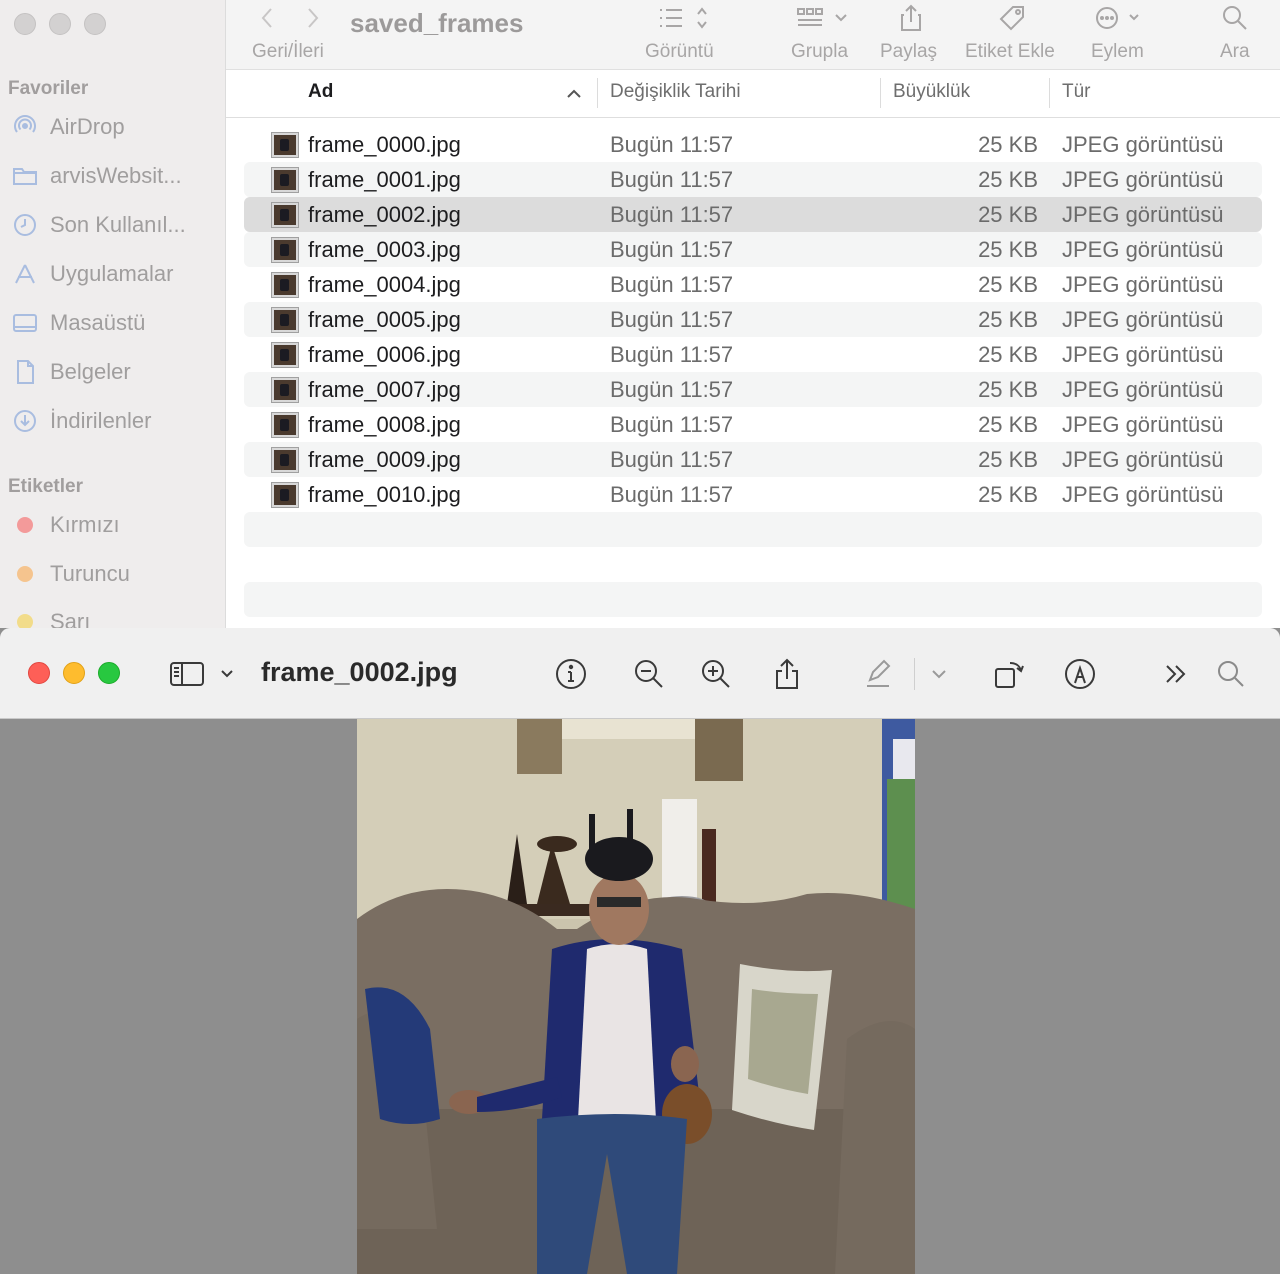  Describe the element at coordinates (203, 674) in the screenshot. I see `sidebar-toggle-icon` at that location.